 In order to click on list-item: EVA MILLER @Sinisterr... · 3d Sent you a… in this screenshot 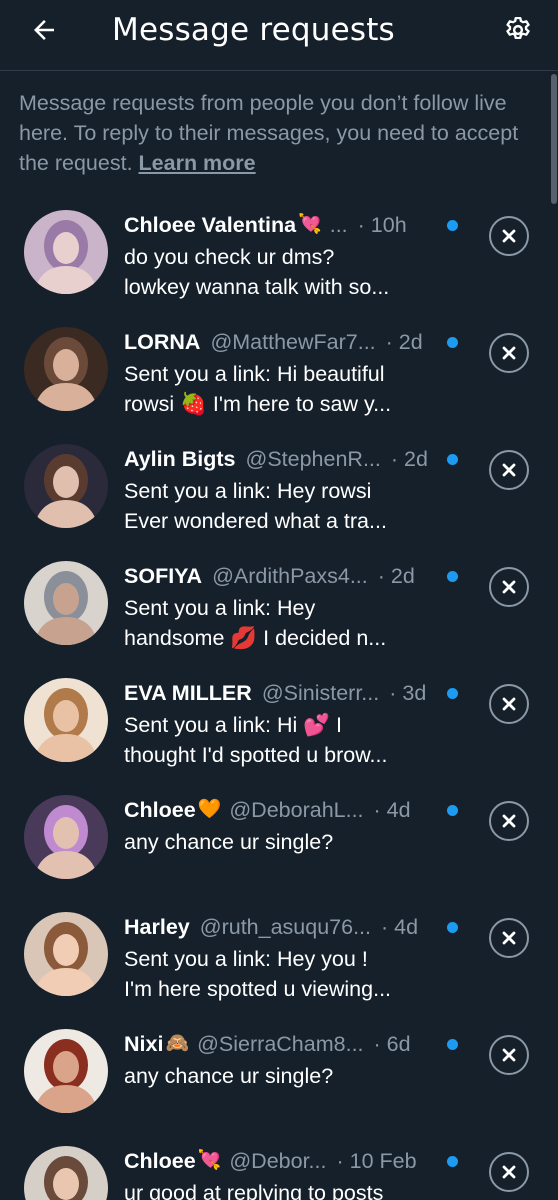, I will do `click(279, 722)`.